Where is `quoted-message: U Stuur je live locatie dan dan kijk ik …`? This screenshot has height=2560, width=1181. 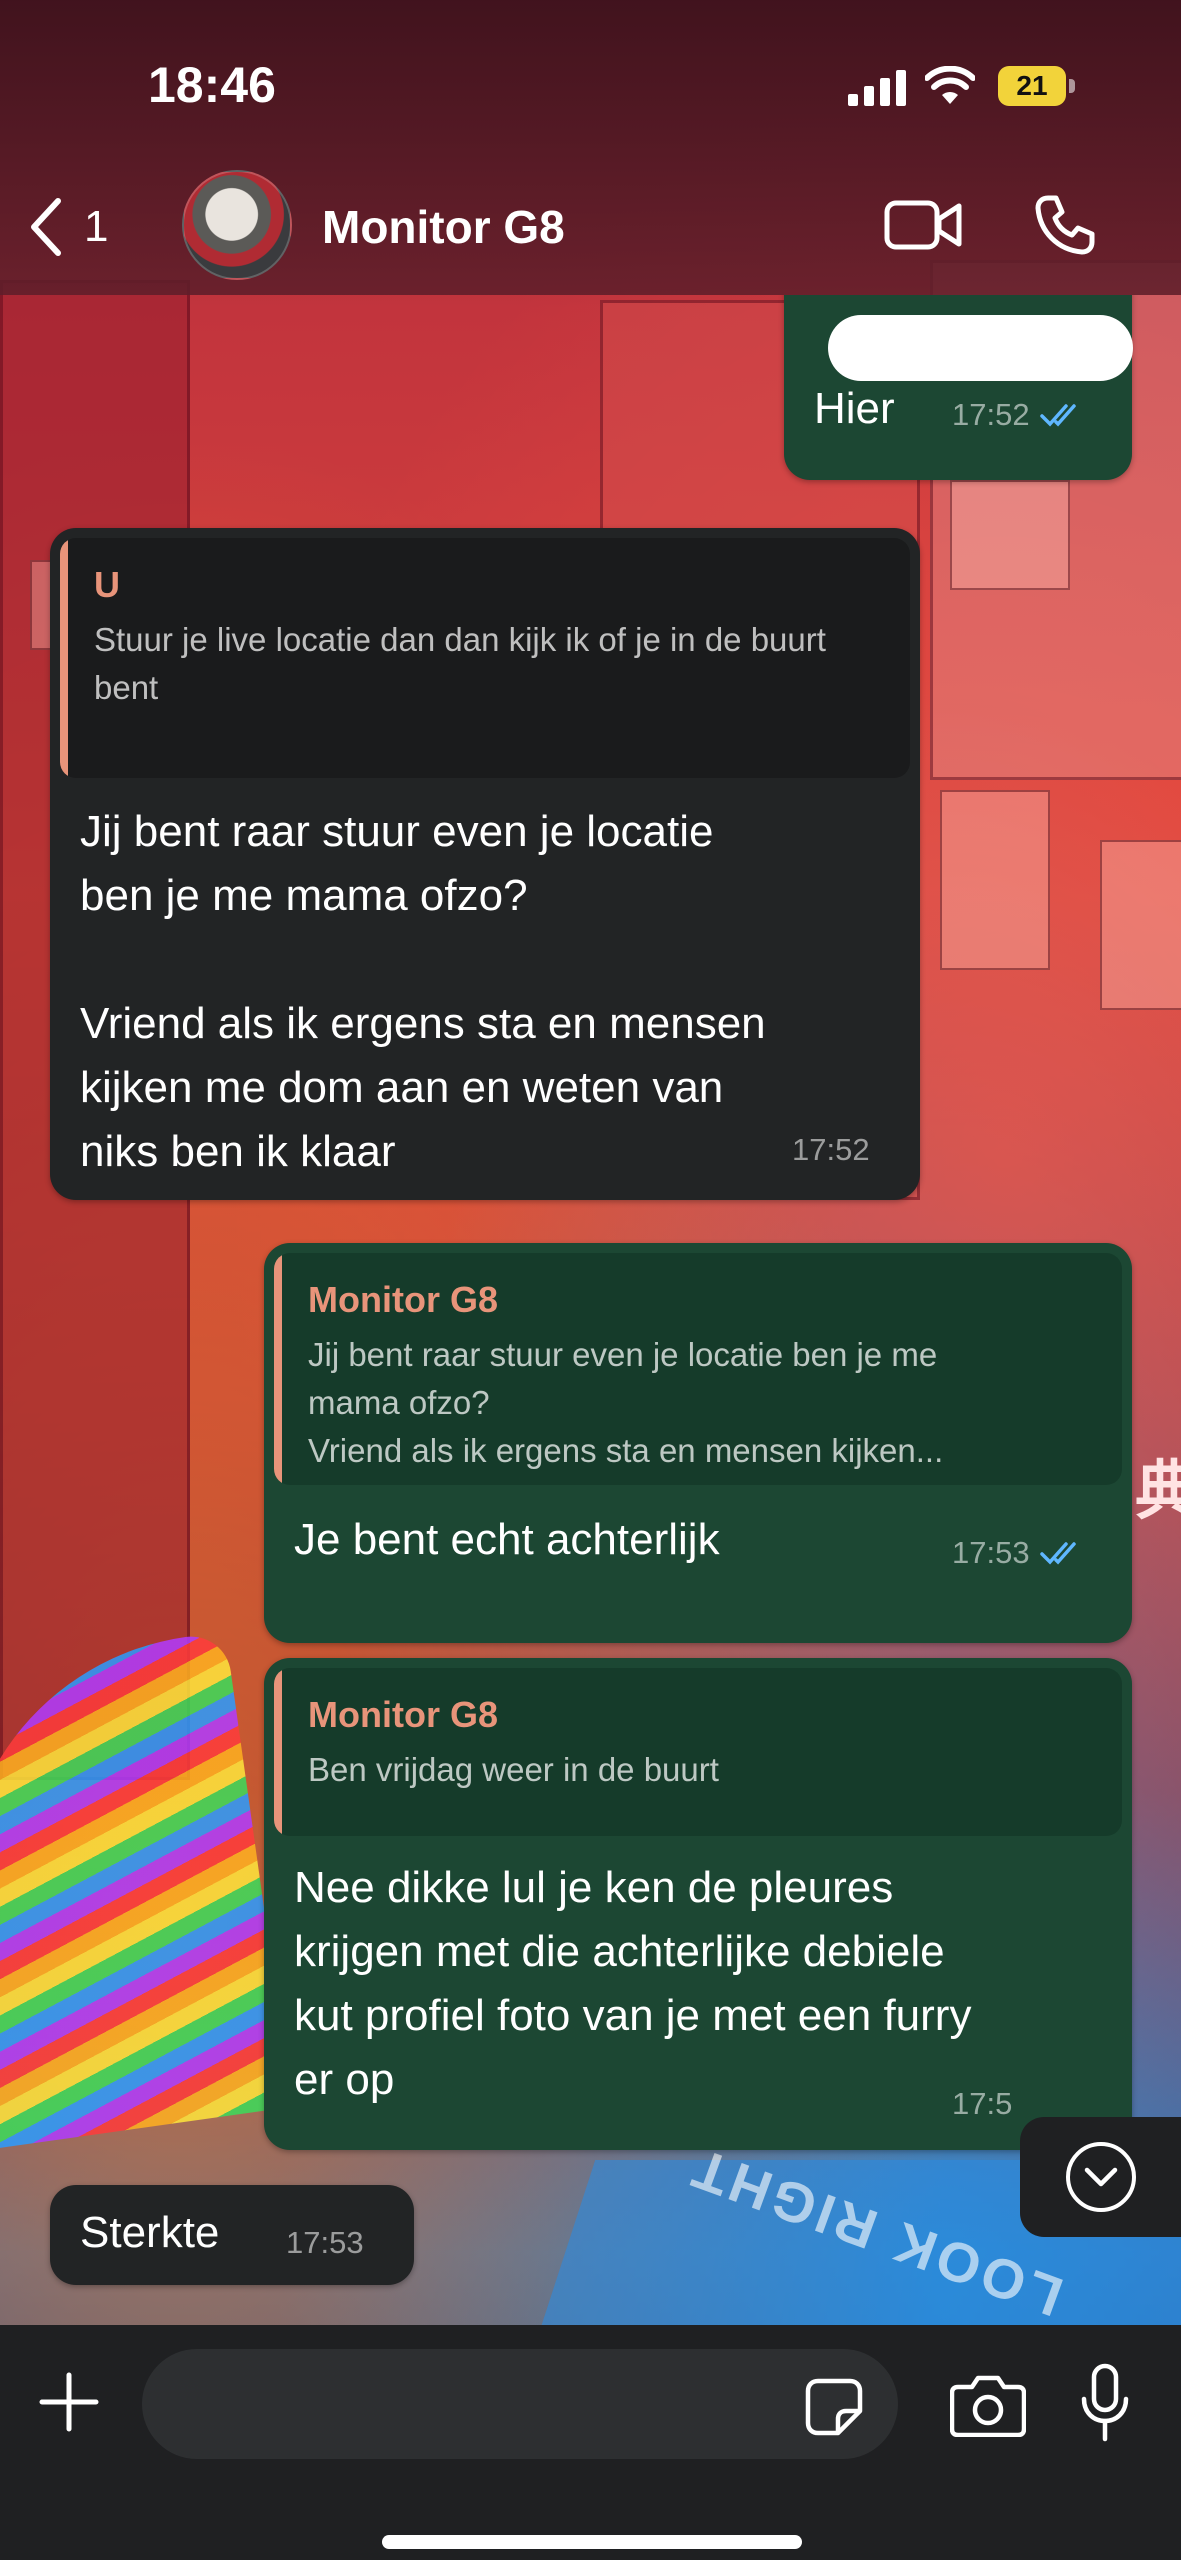
quoted-message: U Stuur je live locatie dan dan kijk ik … is located at coordinates (485, 658).